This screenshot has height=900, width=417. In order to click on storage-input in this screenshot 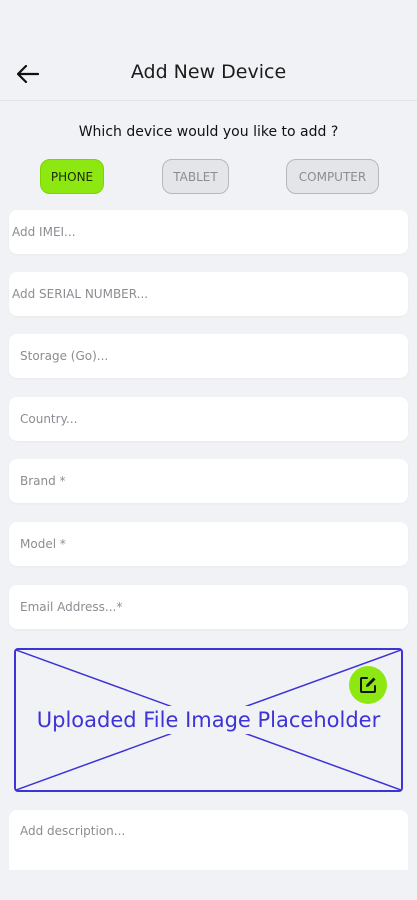, I will do `click(208, 356)`.